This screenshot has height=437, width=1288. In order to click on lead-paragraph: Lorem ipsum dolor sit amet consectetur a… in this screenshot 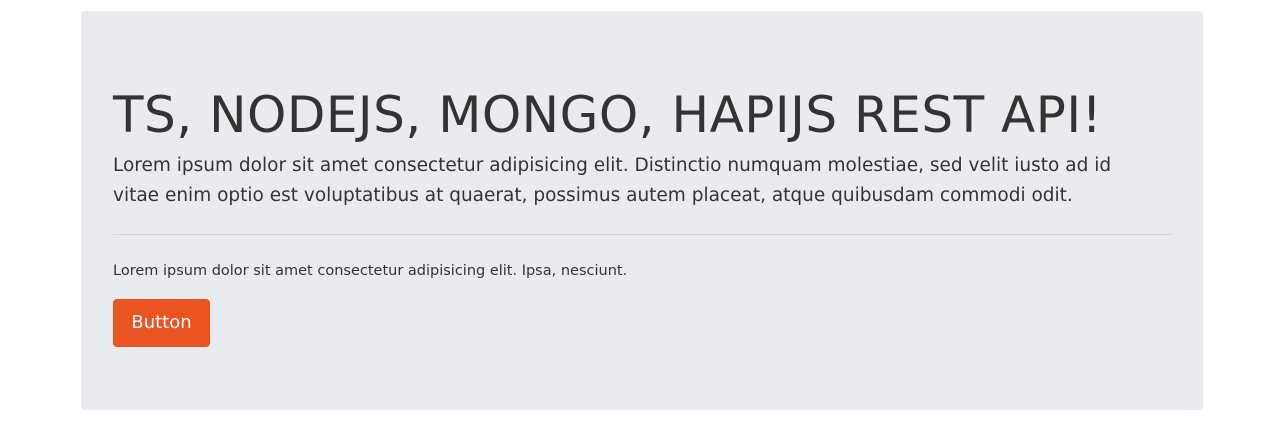, I will do `click(612, 180)`.